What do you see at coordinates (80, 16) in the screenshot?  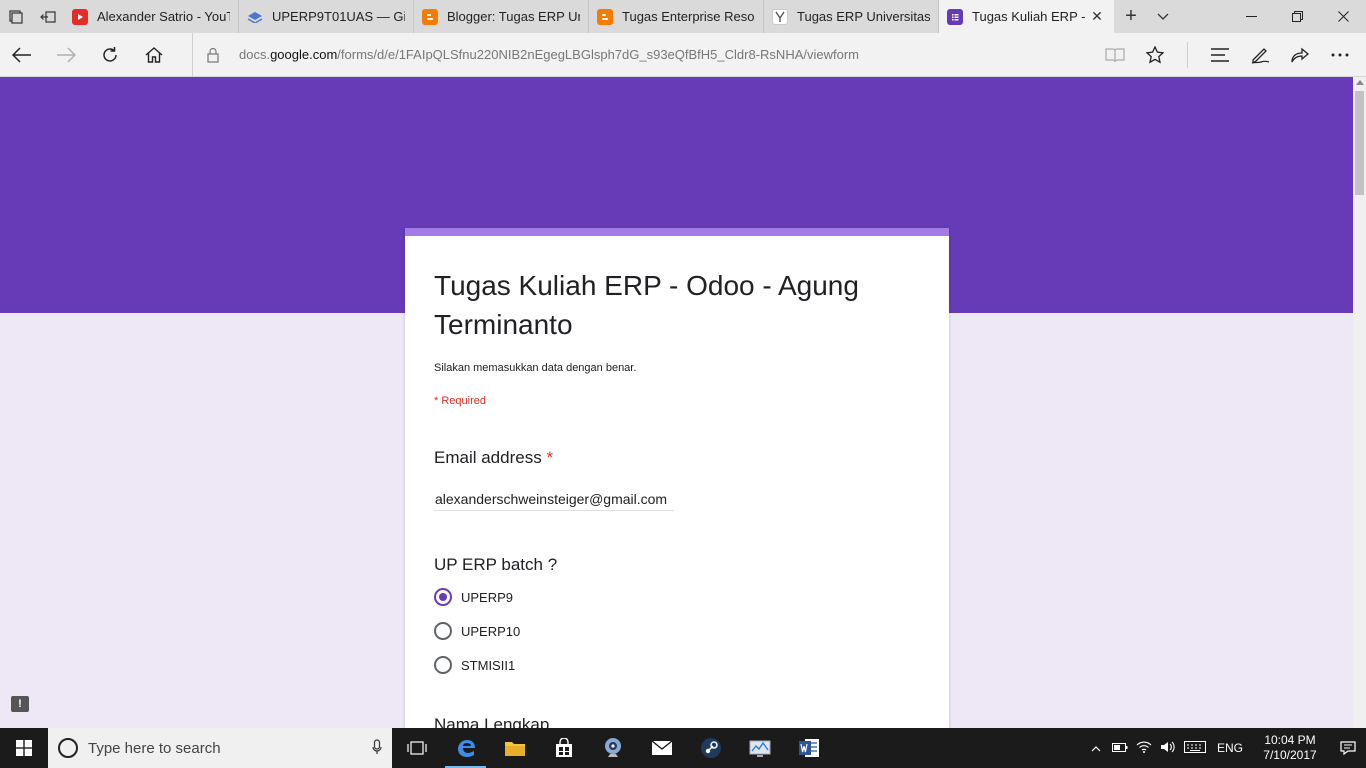 I see `youtube-icon` at bounding box center [80, 16].